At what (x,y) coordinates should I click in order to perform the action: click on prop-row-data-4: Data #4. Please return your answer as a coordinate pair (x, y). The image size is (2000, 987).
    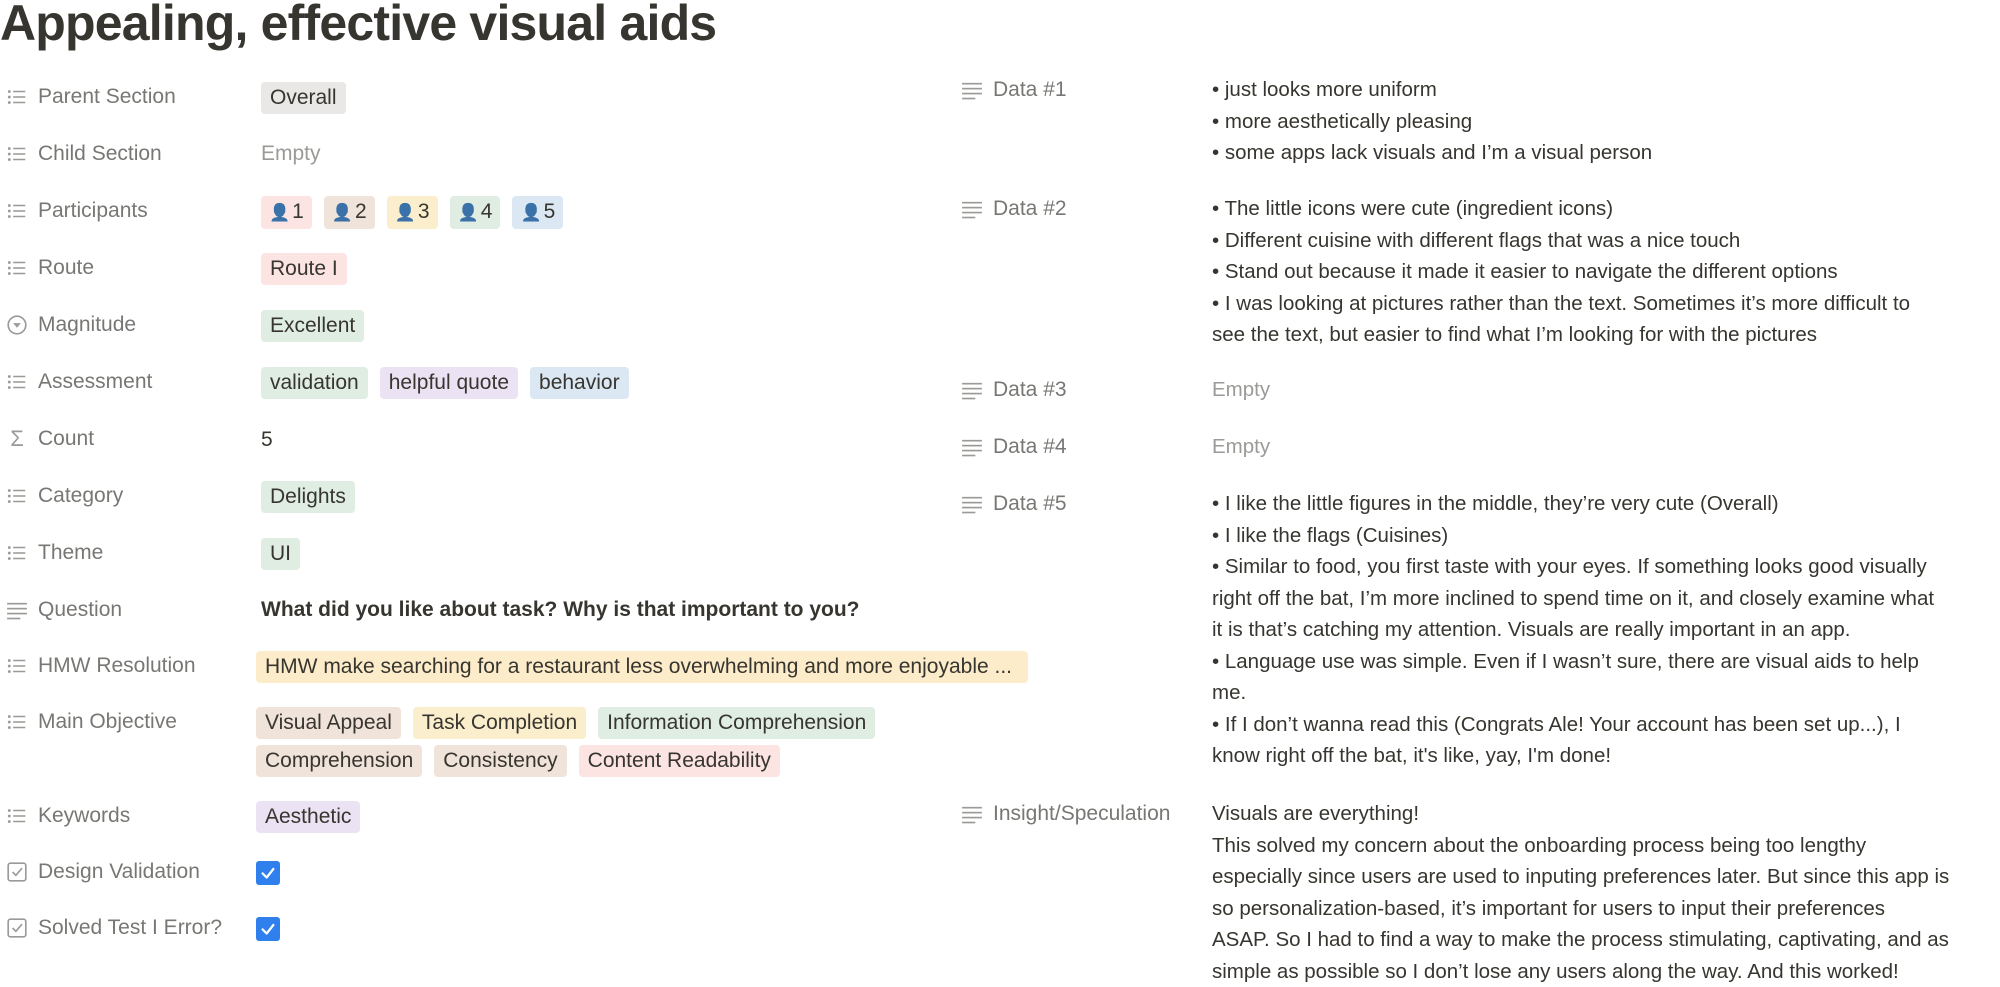
    Looking at the image, I should click on (1011, 447).